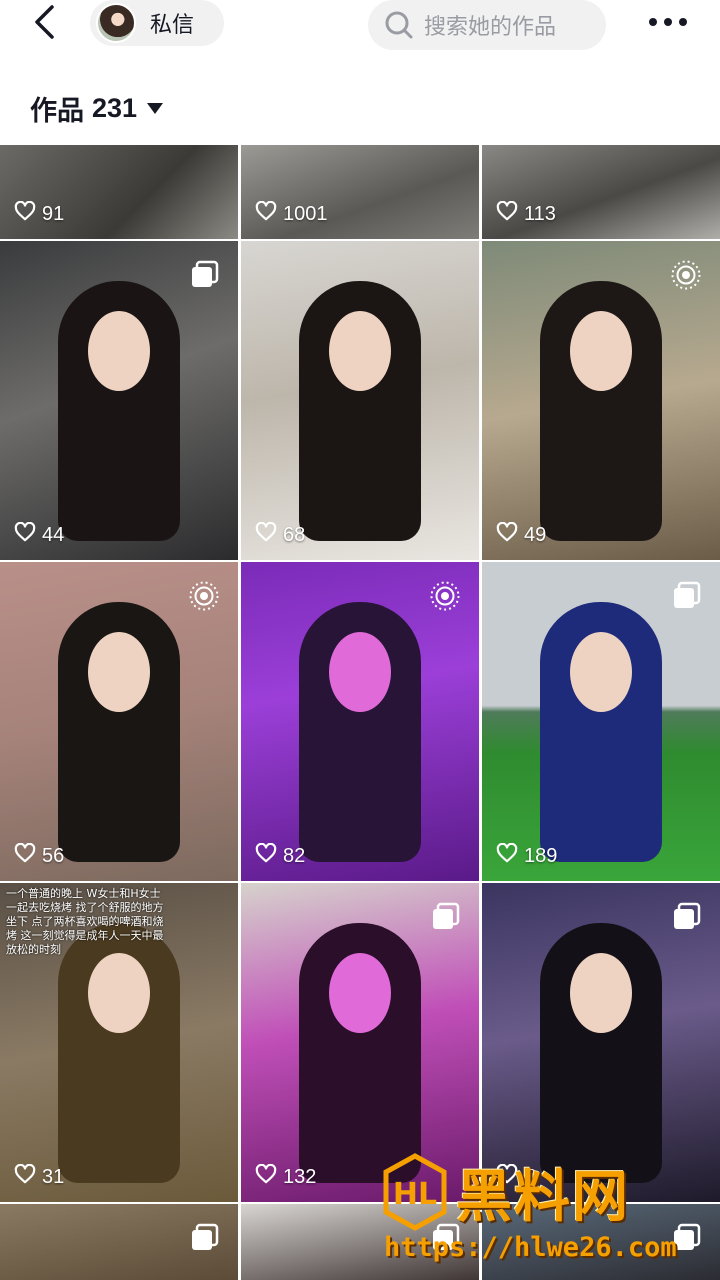 This screenshot has width=720, height=1280. What do you see at coordinates (119, 721) in the screenshot?
I see `work-tile: 56` at bounding box center [119, 721].